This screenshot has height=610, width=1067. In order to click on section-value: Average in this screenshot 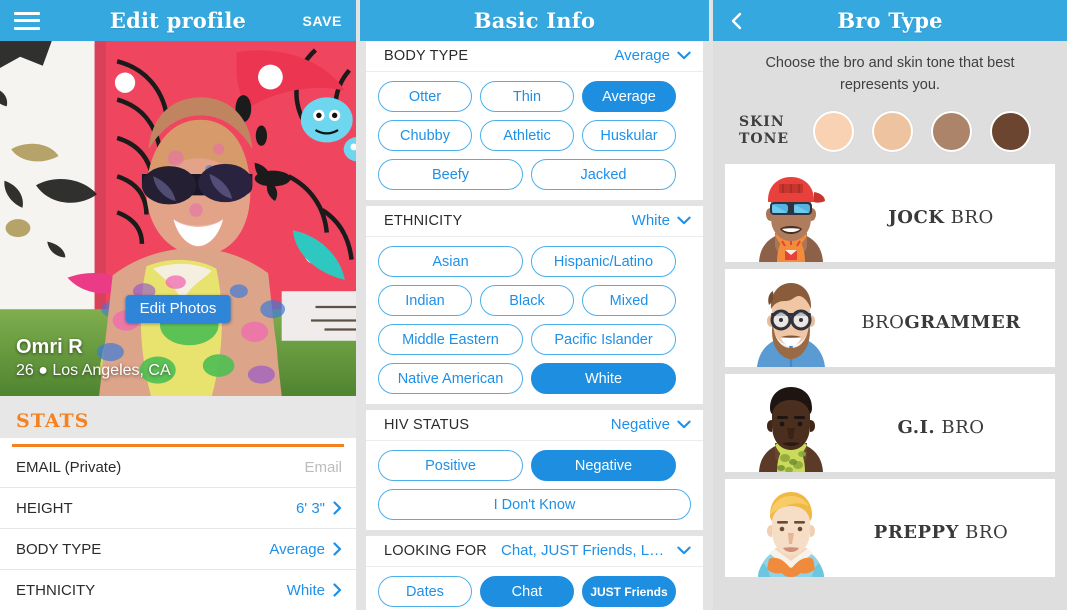, I will do `click(652, 55)`.